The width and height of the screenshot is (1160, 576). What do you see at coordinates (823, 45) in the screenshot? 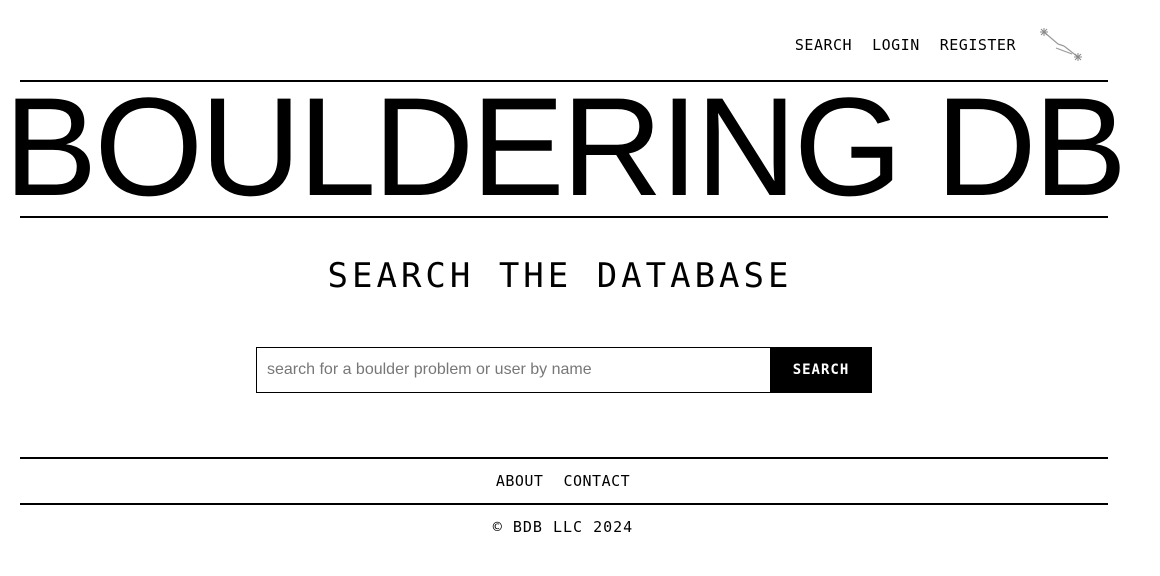
I see `nav-search-link: SEARCH` at bounding box center [823, 45].